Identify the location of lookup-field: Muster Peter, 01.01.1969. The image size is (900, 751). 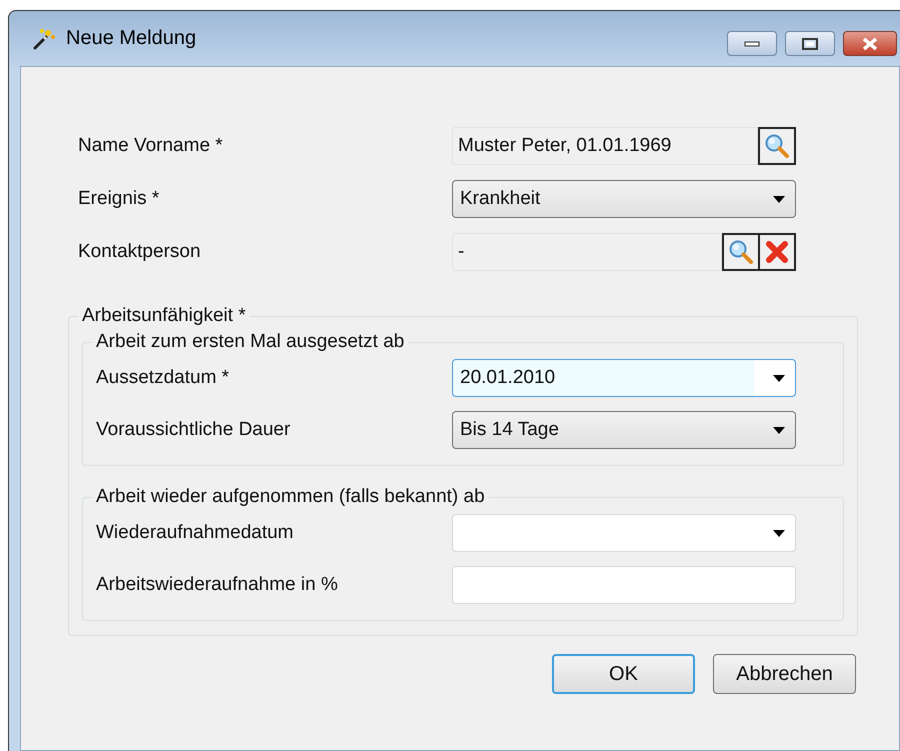
(605, 146).